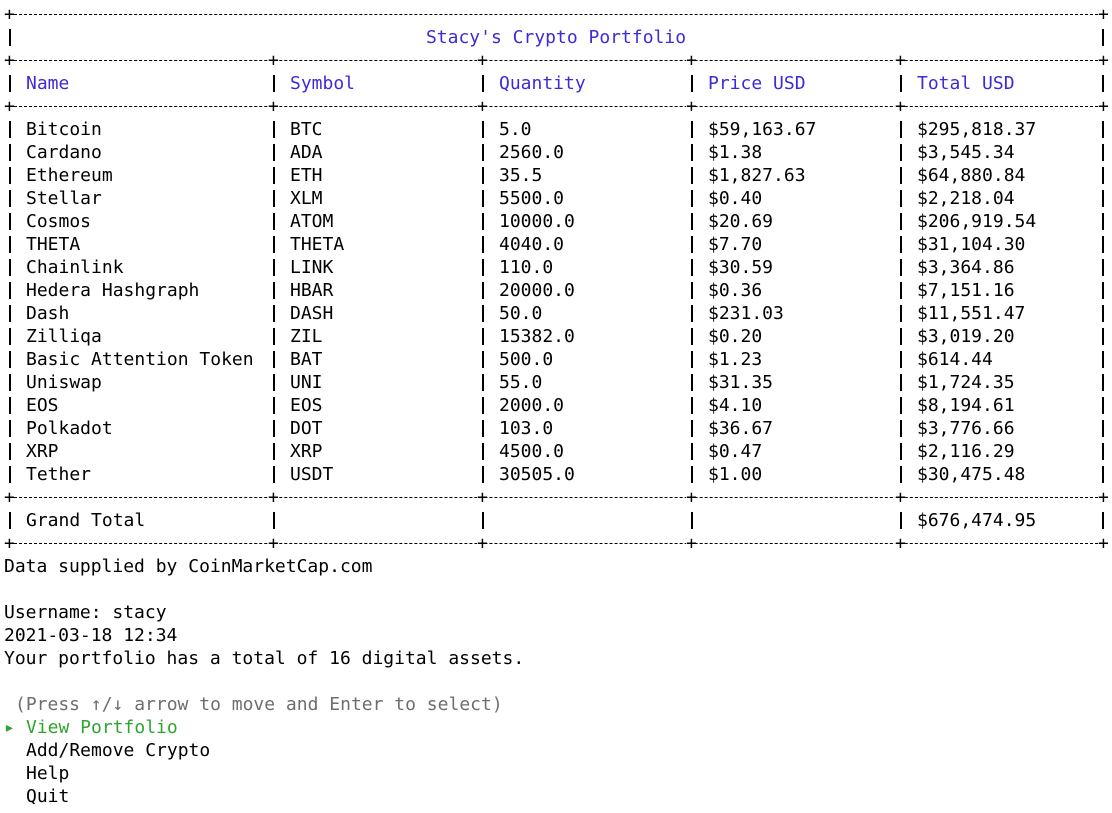 This screenshot has width=1112, height=813. Describe the element at coordinates (306, 198) in the screenshot. I see `cell-symbol: XLM` at that location.